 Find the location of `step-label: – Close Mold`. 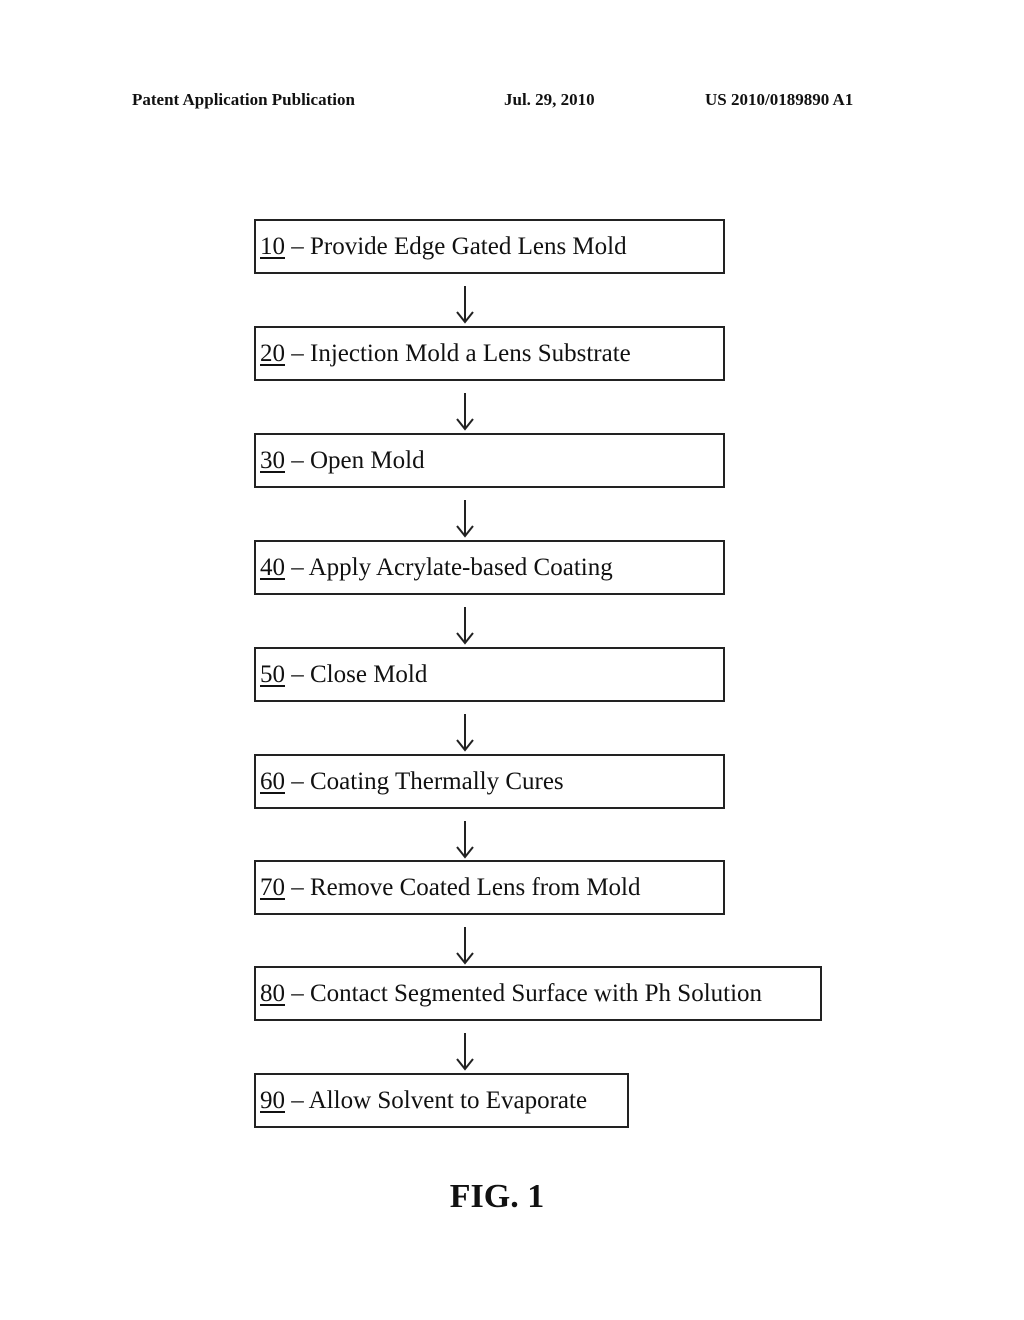

step-label: – Close Mold is located at coordinates (356, 674).